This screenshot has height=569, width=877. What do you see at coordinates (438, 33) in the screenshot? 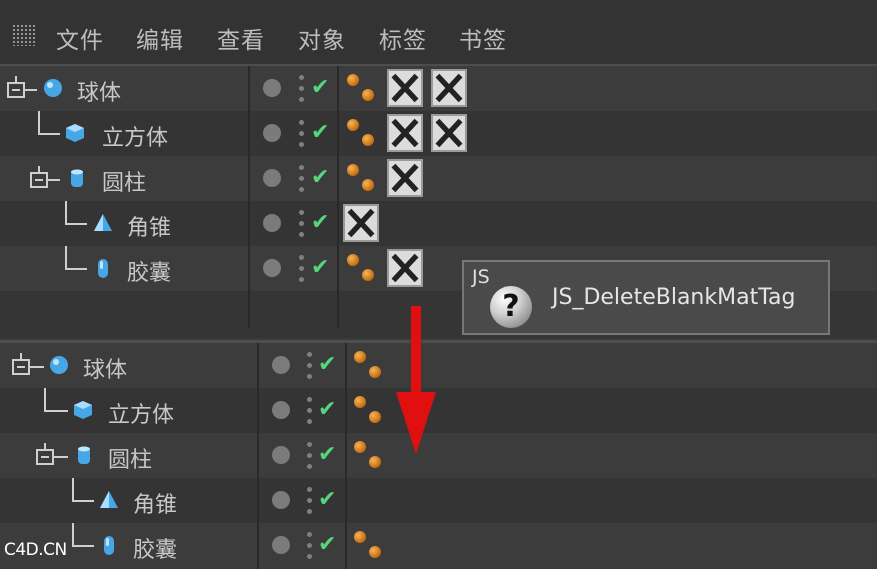
I see `menu-bar: 文件 编辑 查看 对象 标签 书签` at bounding box center [438, 33].